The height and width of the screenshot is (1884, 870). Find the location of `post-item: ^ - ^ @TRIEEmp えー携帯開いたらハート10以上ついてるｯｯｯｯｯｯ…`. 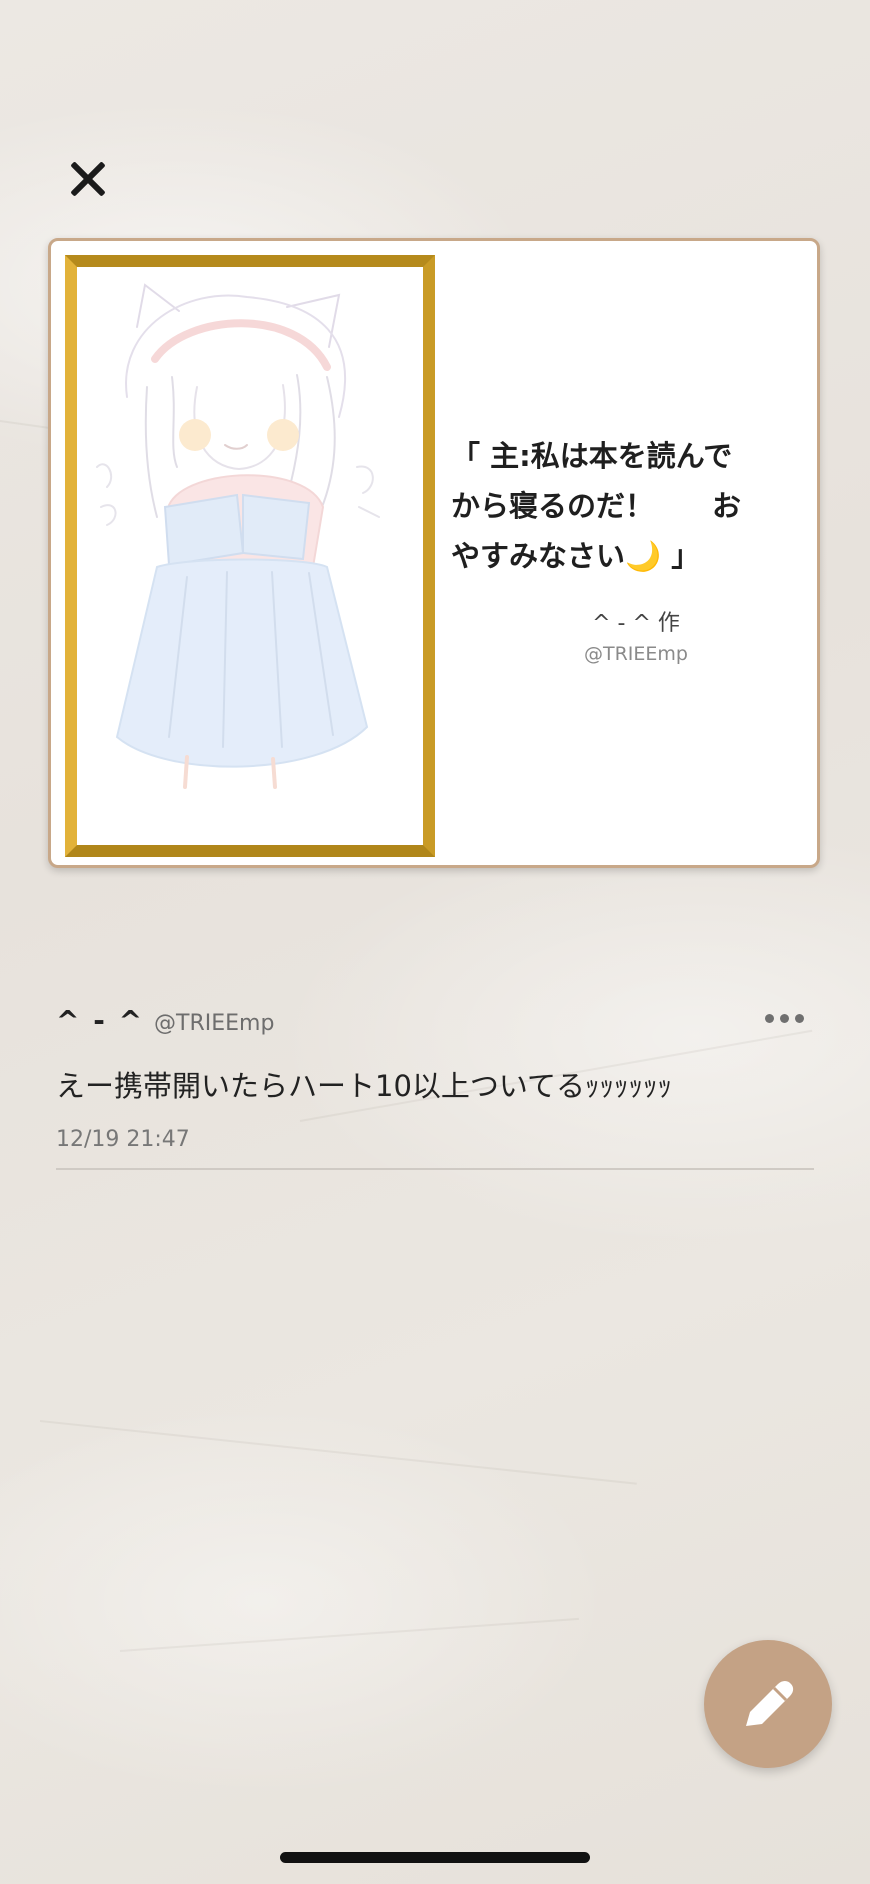

post-item: ^ - ^ @TRIEEmp えー携帯開いたらハート10以上ついてるｯｯｯｯｯｯ… is located at coordinates (435, 1078).